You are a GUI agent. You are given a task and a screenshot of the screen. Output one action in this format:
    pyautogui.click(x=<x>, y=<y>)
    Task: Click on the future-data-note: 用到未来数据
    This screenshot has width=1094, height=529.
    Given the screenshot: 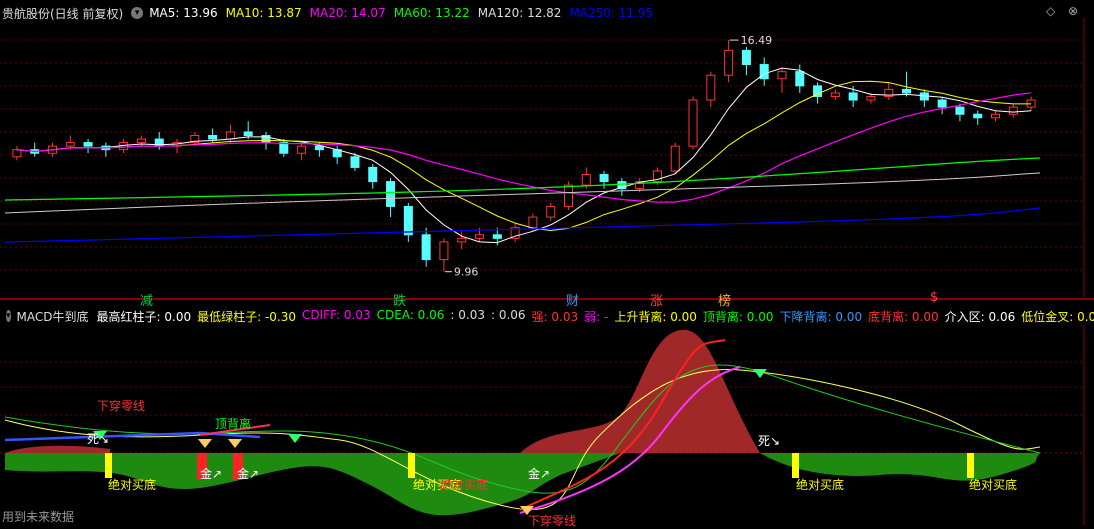 What is the action you would take?
    pyautogui.click(x=38, y=517)
    